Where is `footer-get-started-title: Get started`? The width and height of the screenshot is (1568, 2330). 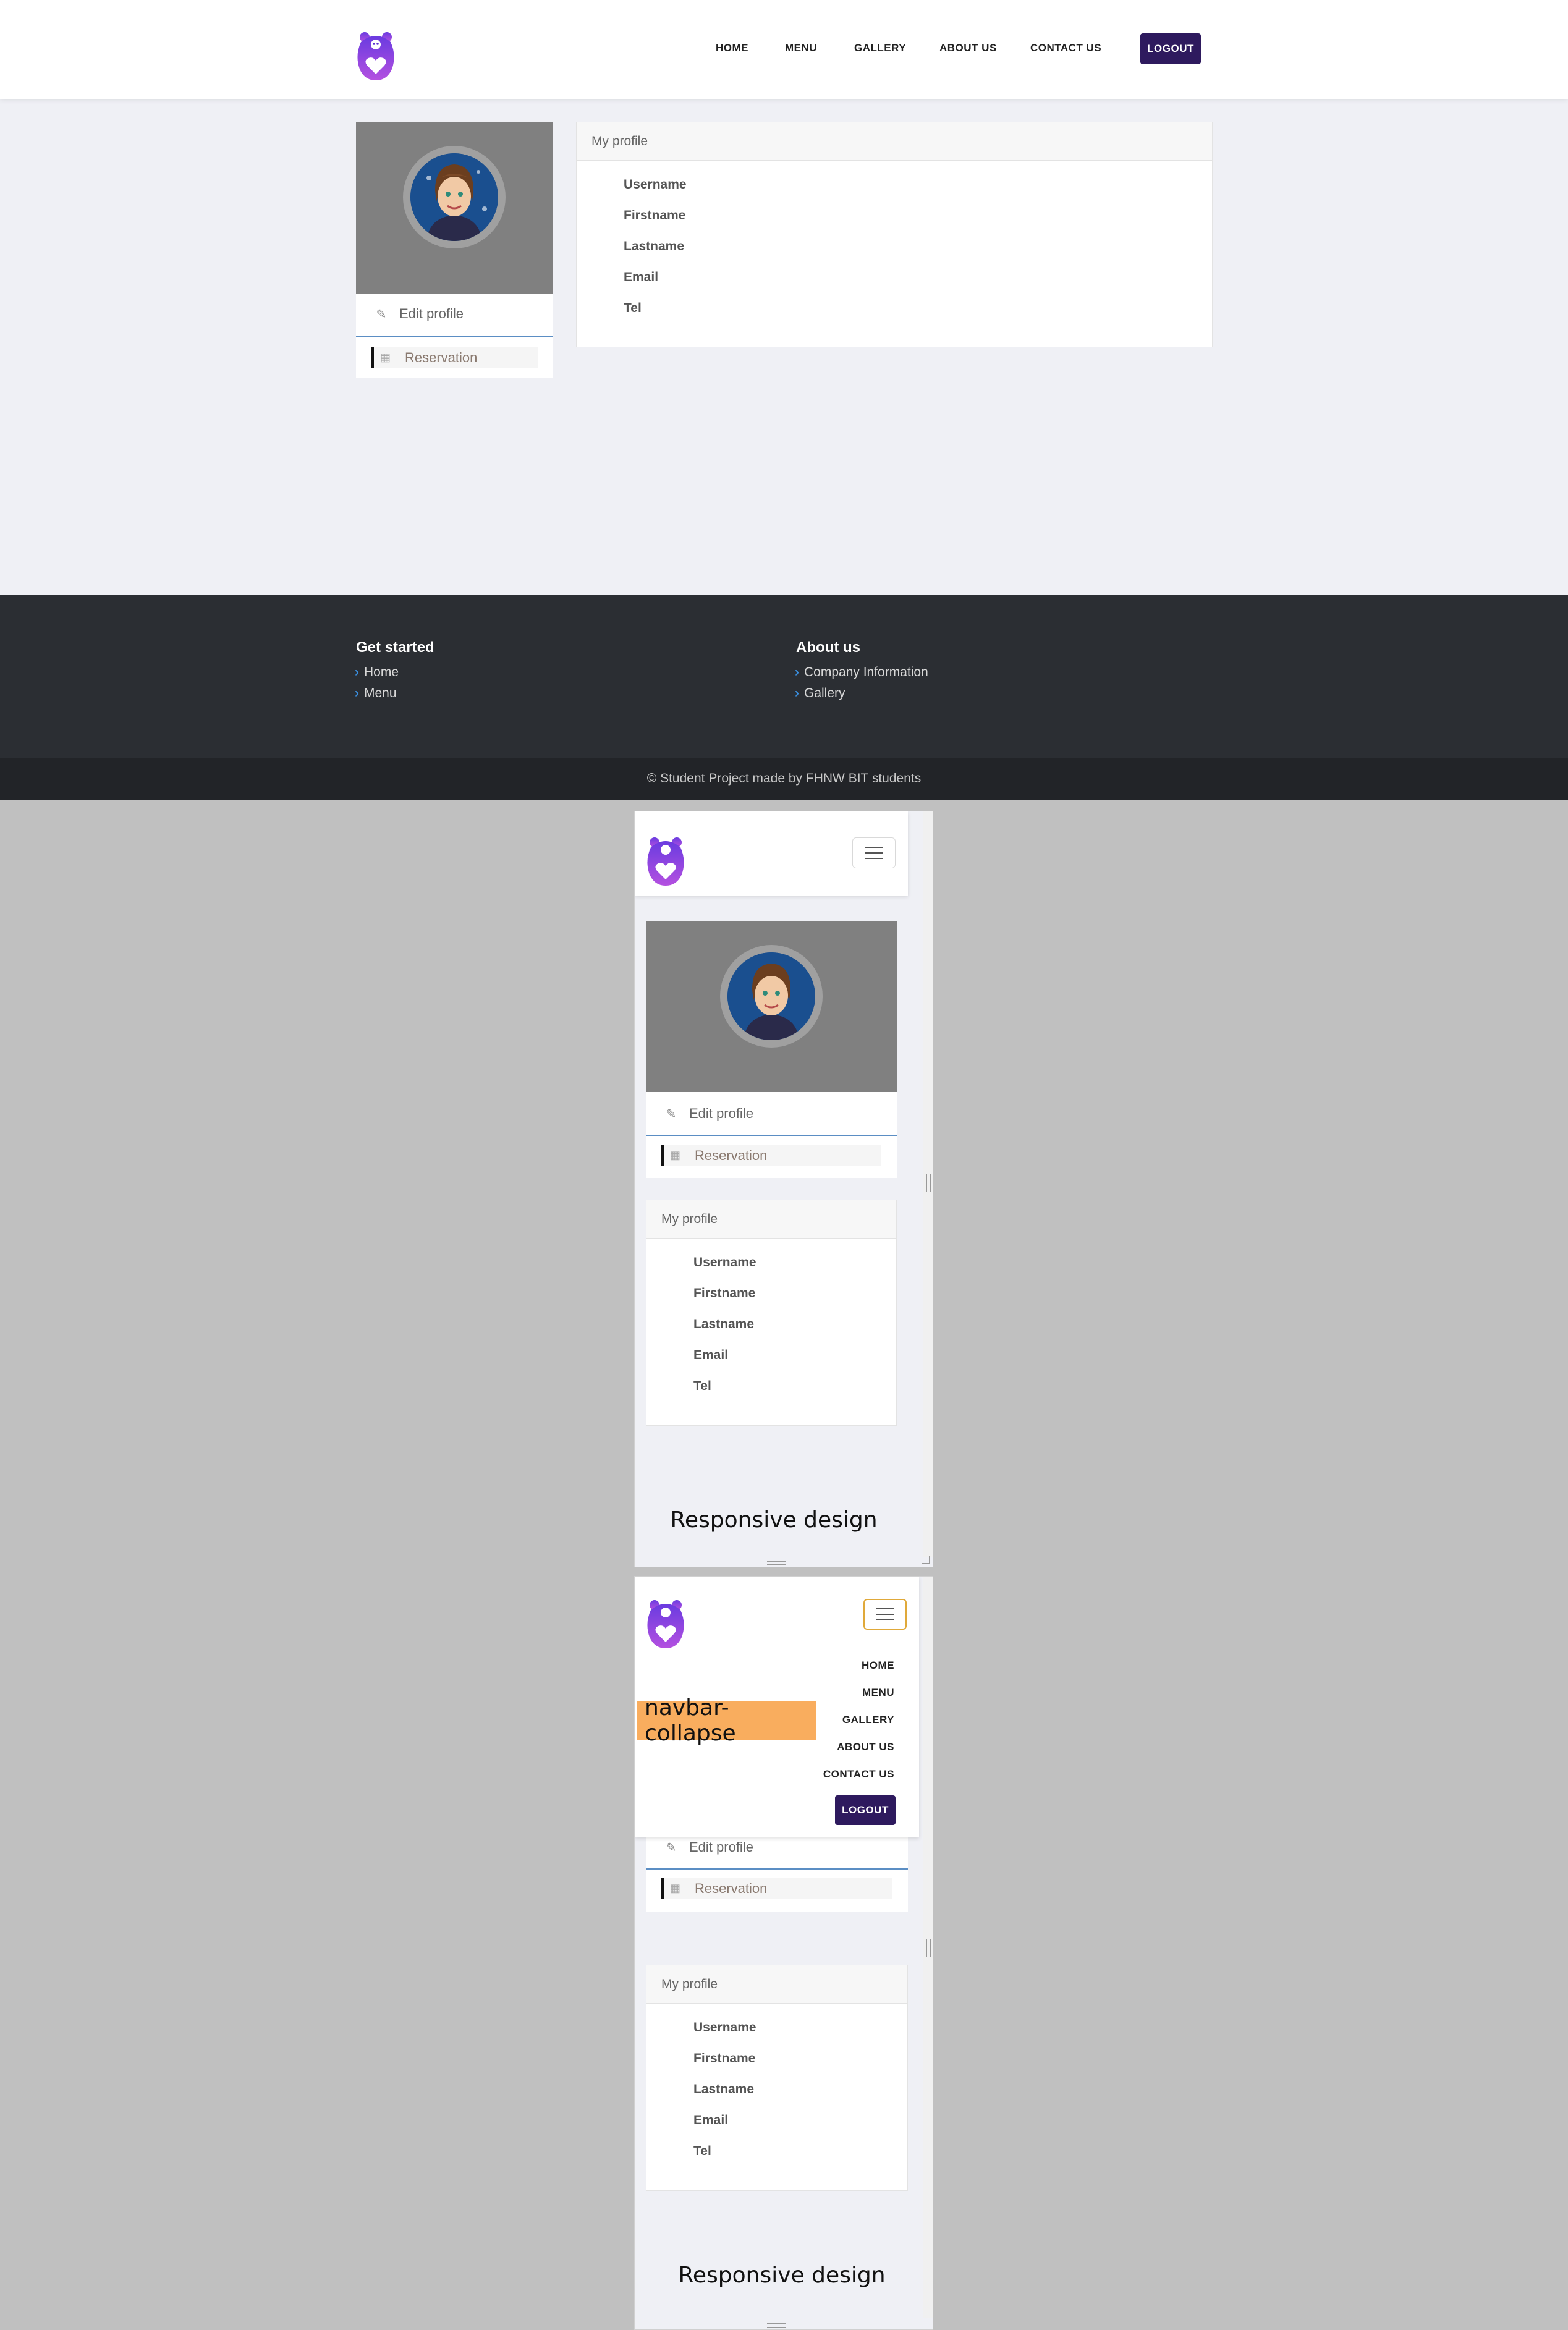
footer-get-started-title: Get started is located at coordinates (395, 648).